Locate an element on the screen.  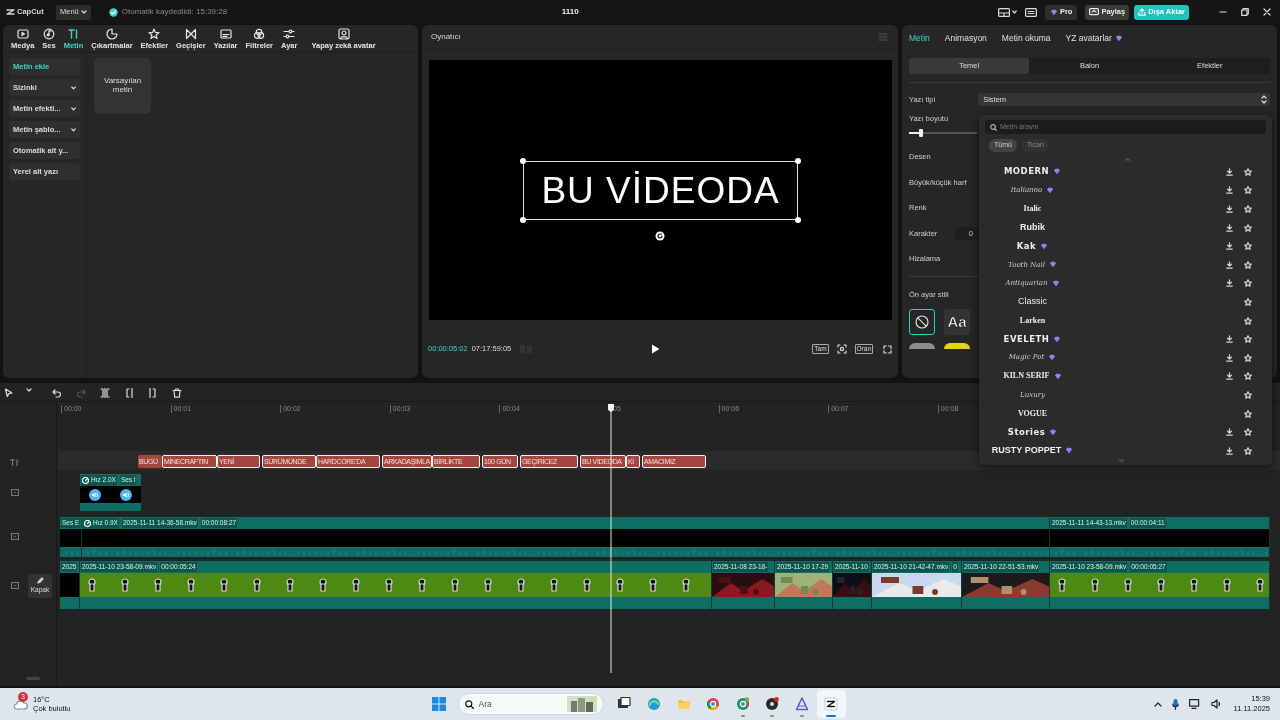
focus-icon is located at coordinates (841, 349).